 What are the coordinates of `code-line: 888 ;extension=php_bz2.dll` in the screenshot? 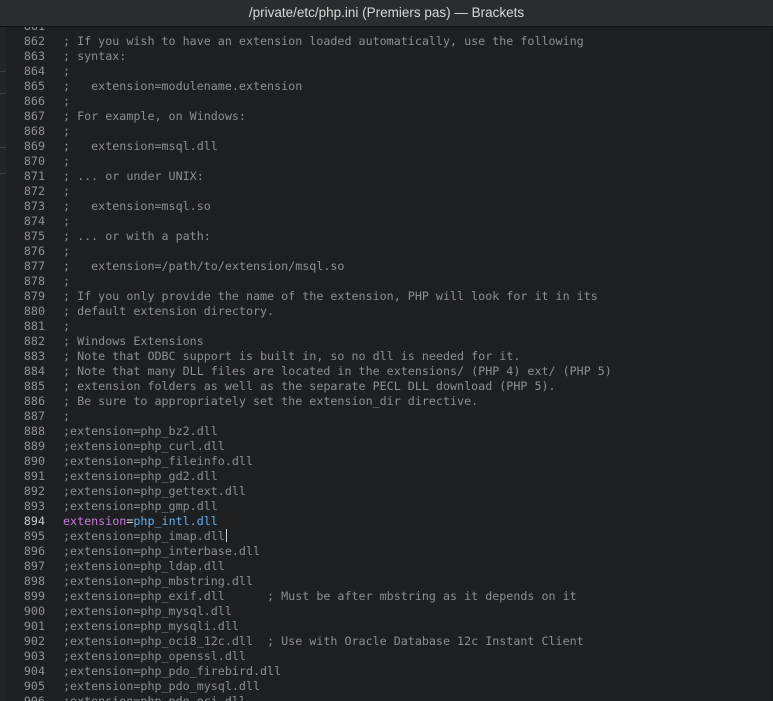 It's located at (388, 431).